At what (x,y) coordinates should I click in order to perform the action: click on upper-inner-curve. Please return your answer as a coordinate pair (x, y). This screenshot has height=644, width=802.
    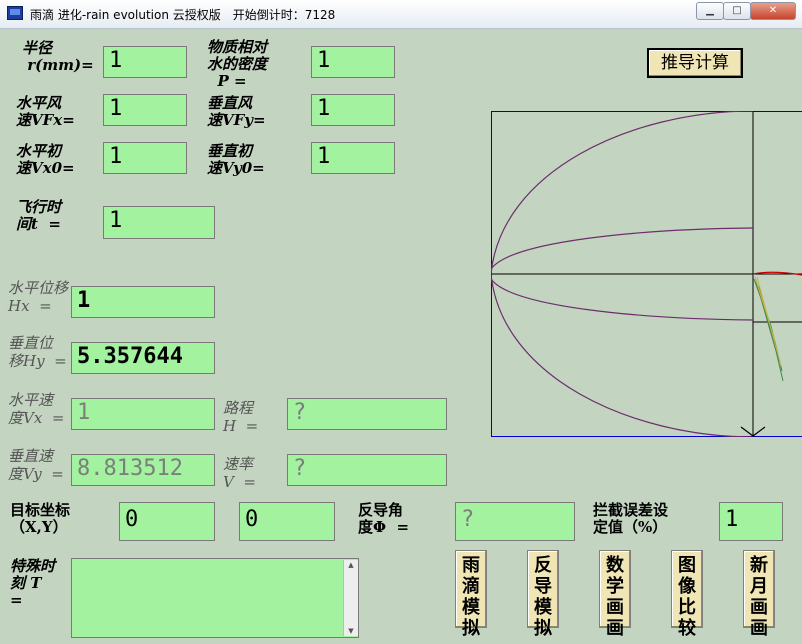
    Looking at the image, I should click on (622, 248).